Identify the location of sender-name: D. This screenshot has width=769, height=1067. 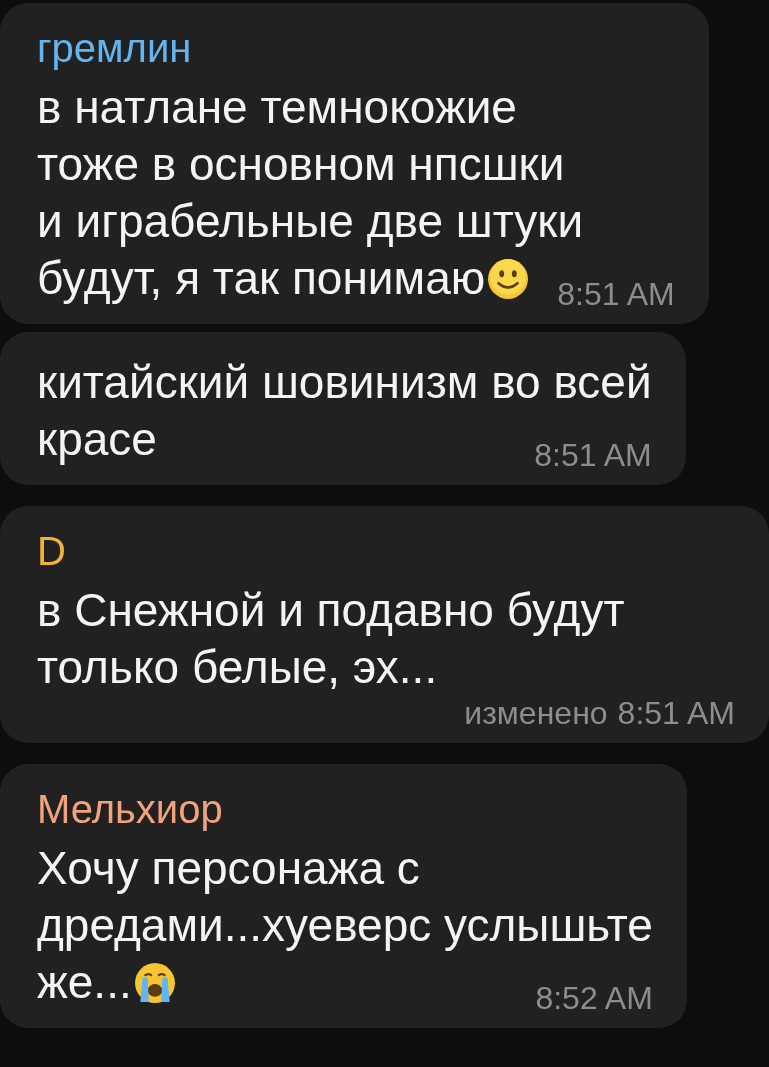
(52, 551).